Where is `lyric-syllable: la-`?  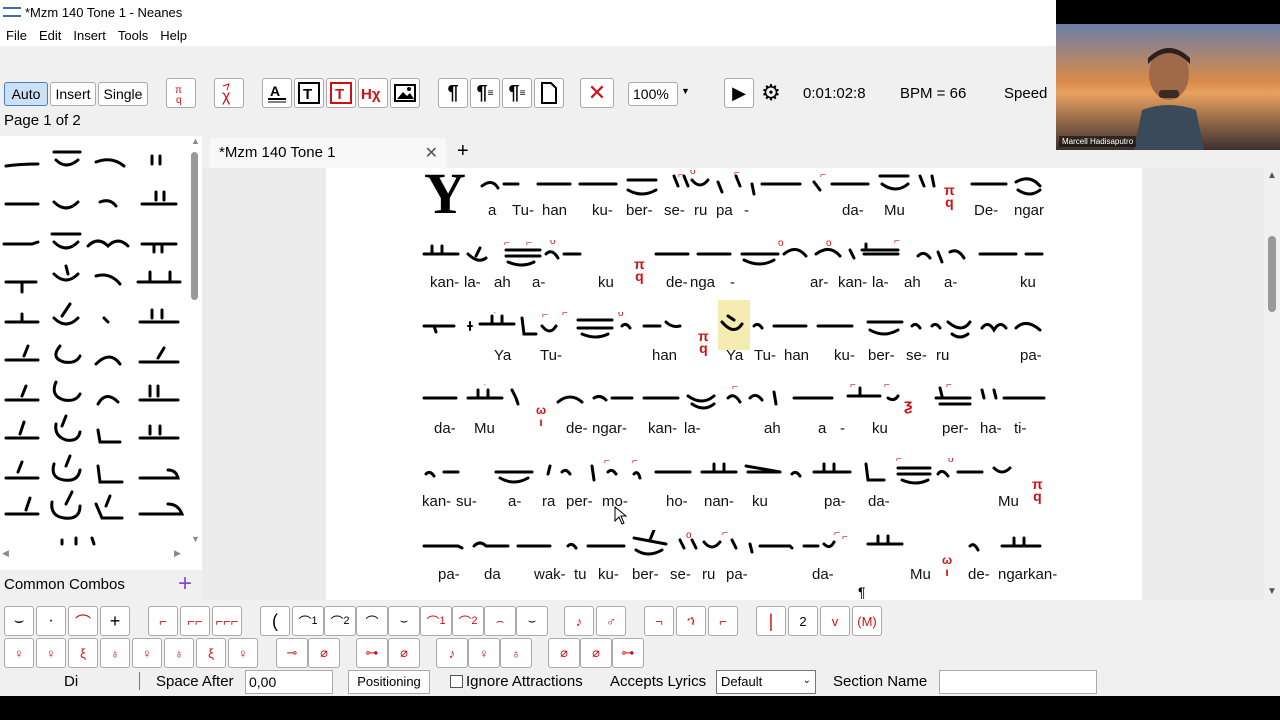
lyric-syllable: la- is located at coordinates (880, 282).